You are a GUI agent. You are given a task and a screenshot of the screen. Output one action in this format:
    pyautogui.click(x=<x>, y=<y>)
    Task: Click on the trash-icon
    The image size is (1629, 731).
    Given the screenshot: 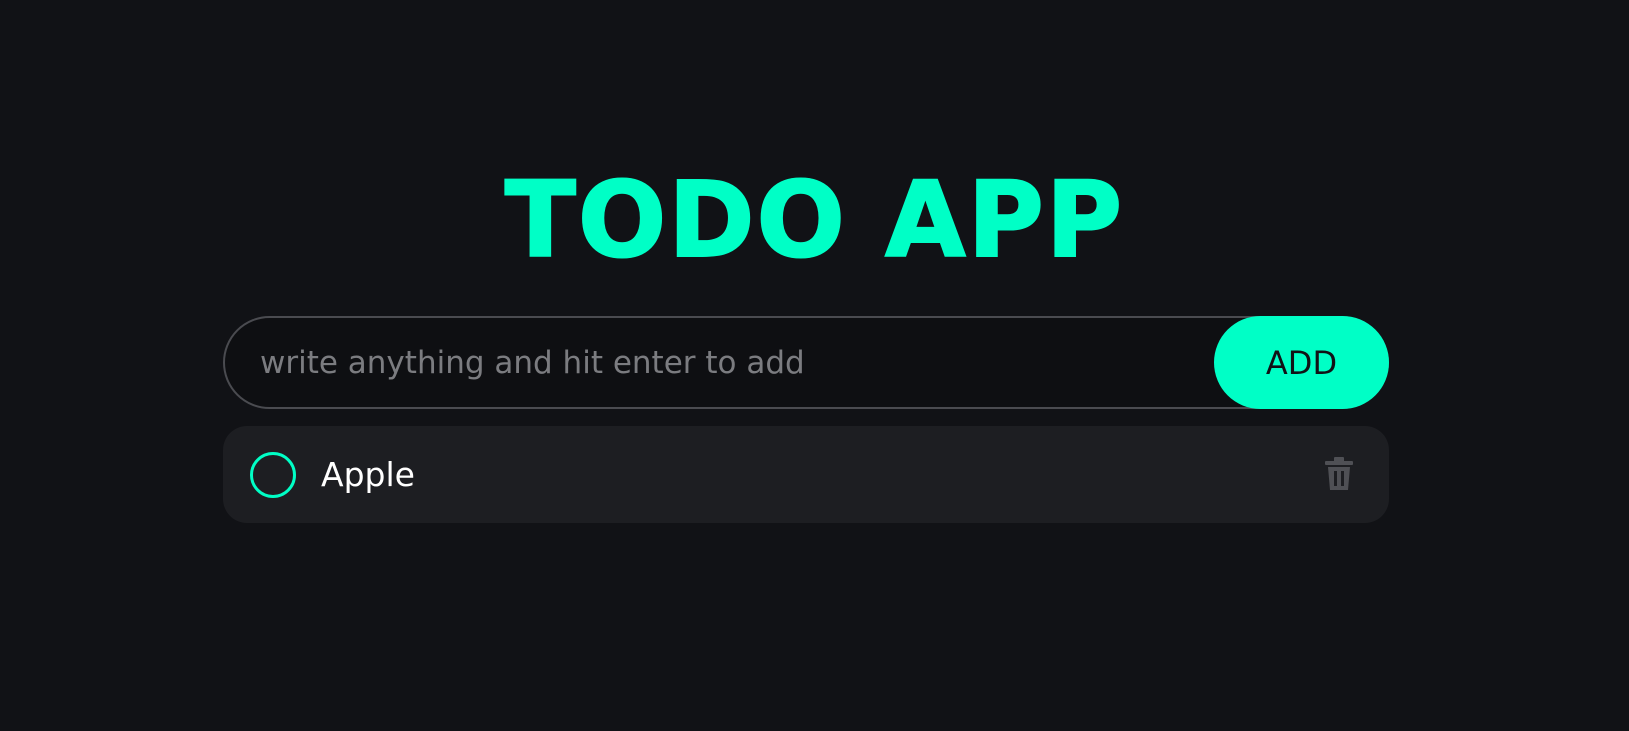 What is the action you would take?
    pyautogui.click(x=1339, y=474)
    